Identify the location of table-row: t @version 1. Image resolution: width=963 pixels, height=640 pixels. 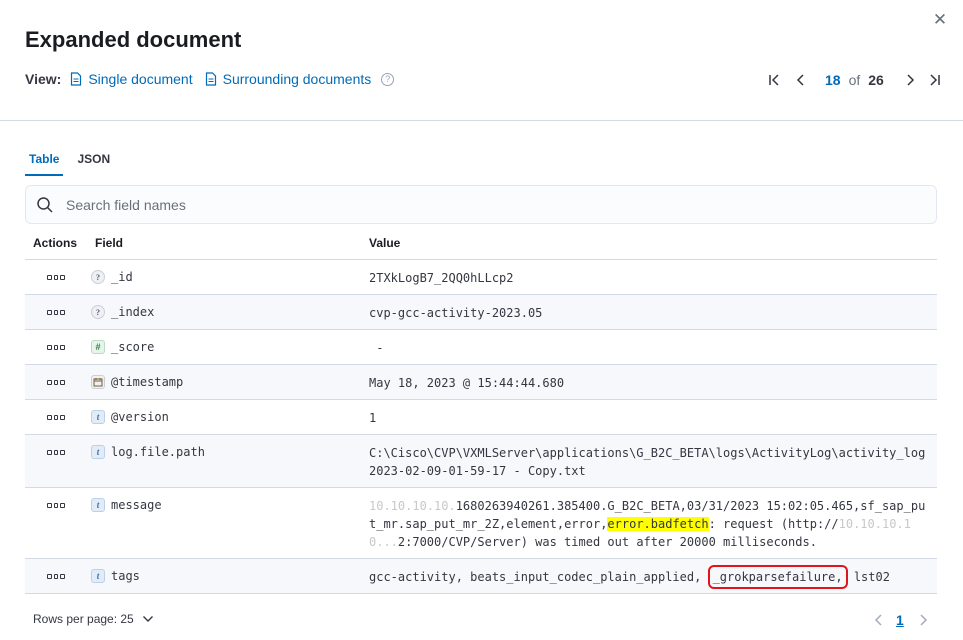
(481, 417).